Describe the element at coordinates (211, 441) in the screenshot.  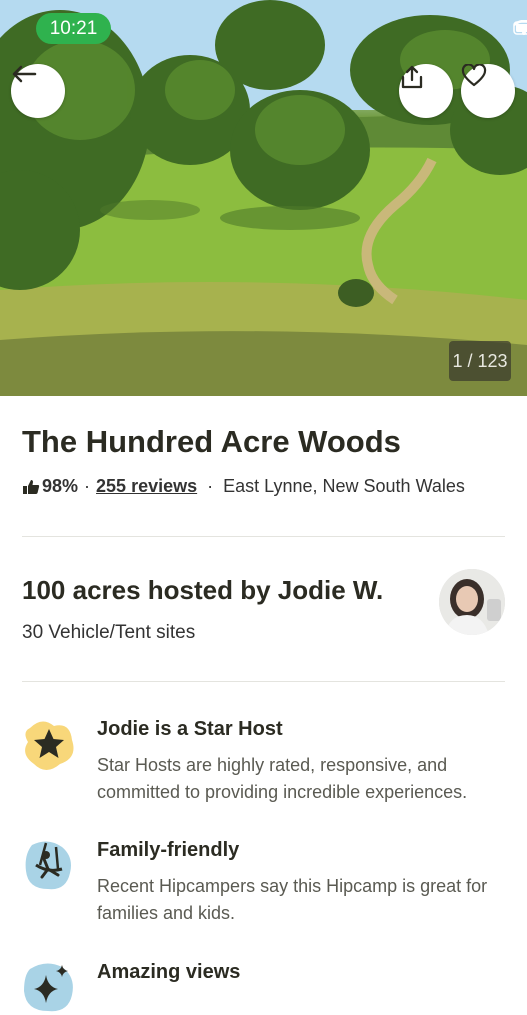
I see `listing-title: The Hundred Acre Woods` at that location.